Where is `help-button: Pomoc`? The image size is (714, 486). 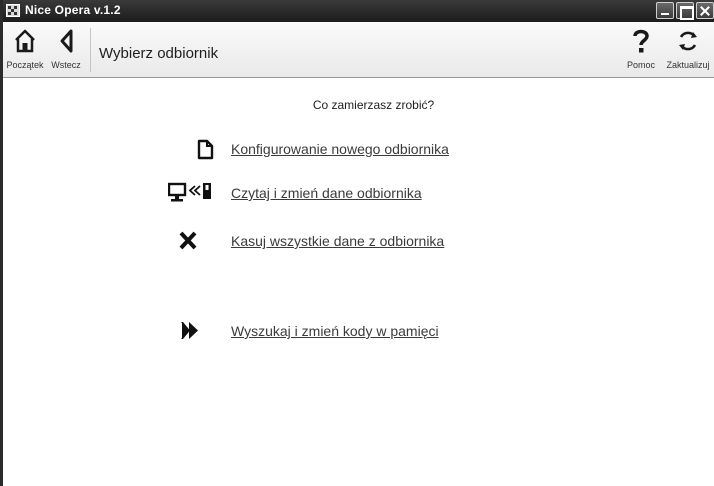 help-button: Pomoc is located at coordinates (641, 50).